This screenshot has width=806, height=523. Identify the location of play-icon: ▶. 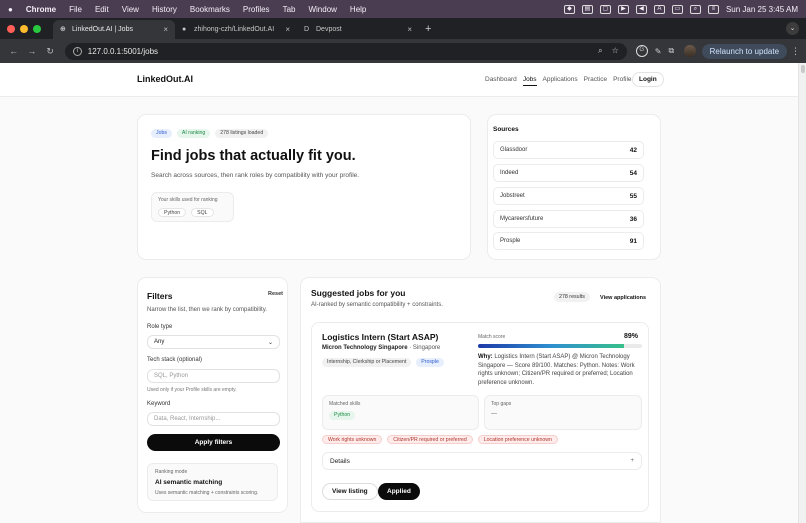
(623, 9).